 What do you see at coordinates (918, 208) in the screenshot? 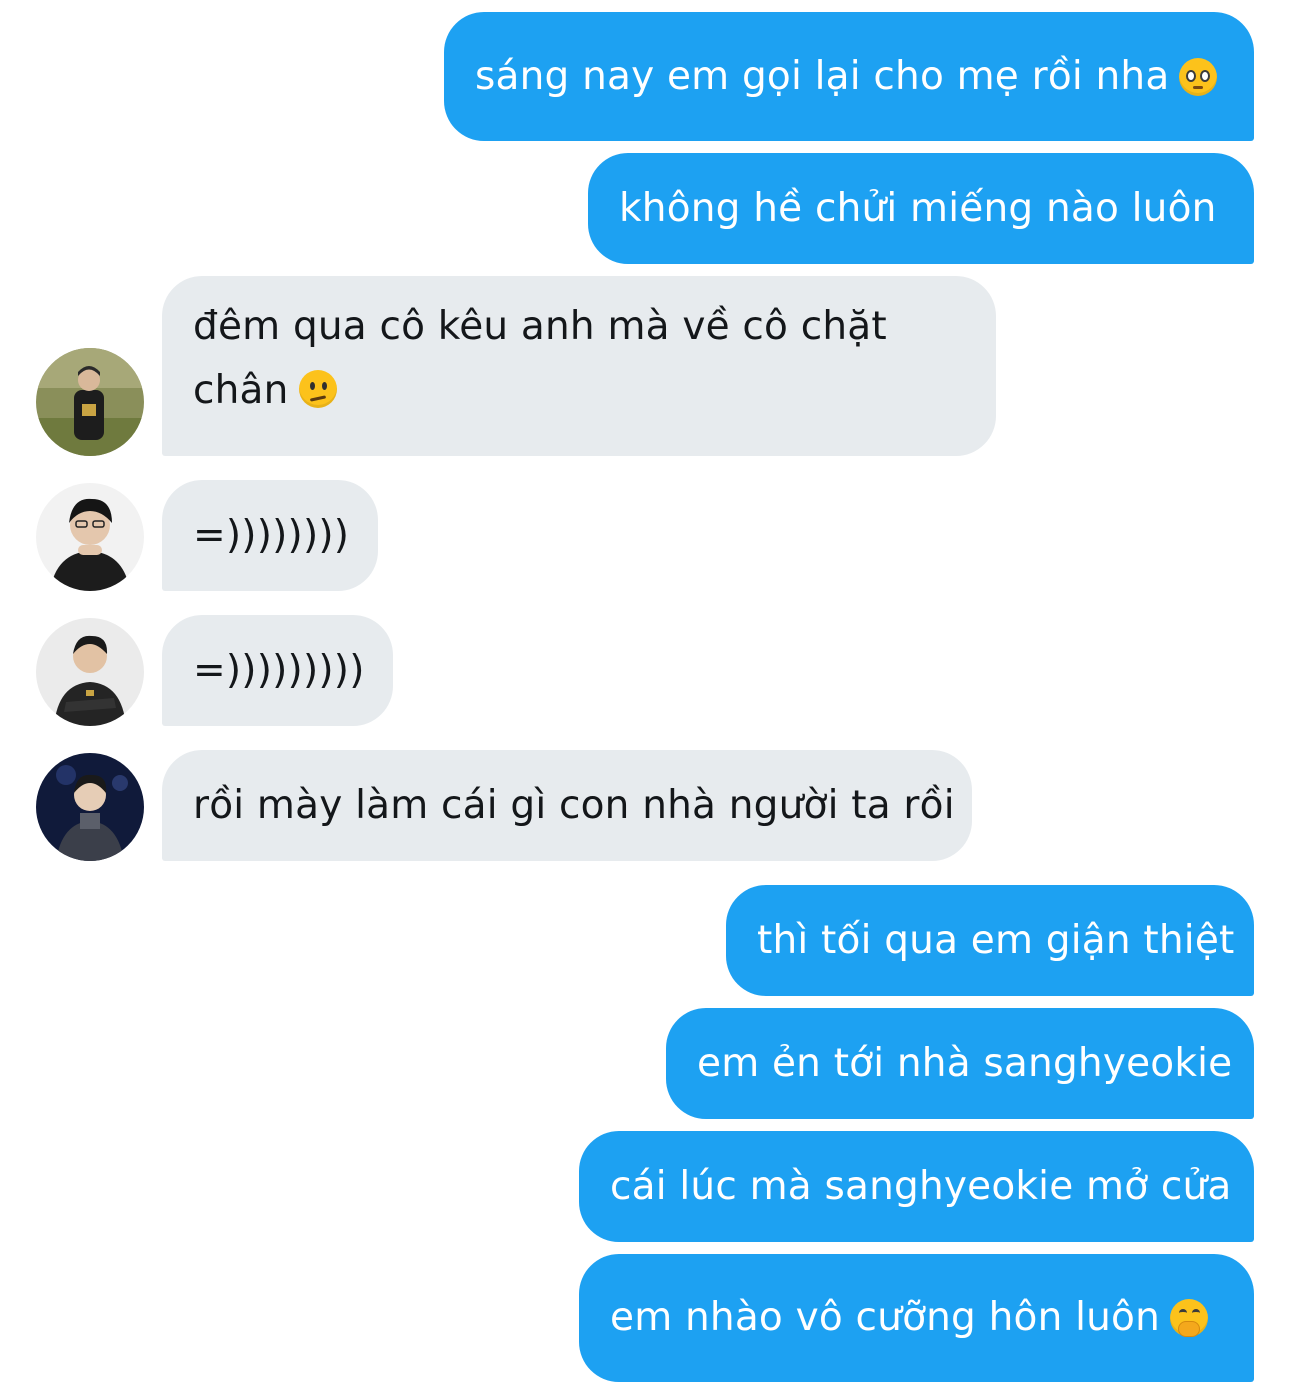
I see `message-text: không hề chửi miếng nào luôn` at bounding box center [918, 208].